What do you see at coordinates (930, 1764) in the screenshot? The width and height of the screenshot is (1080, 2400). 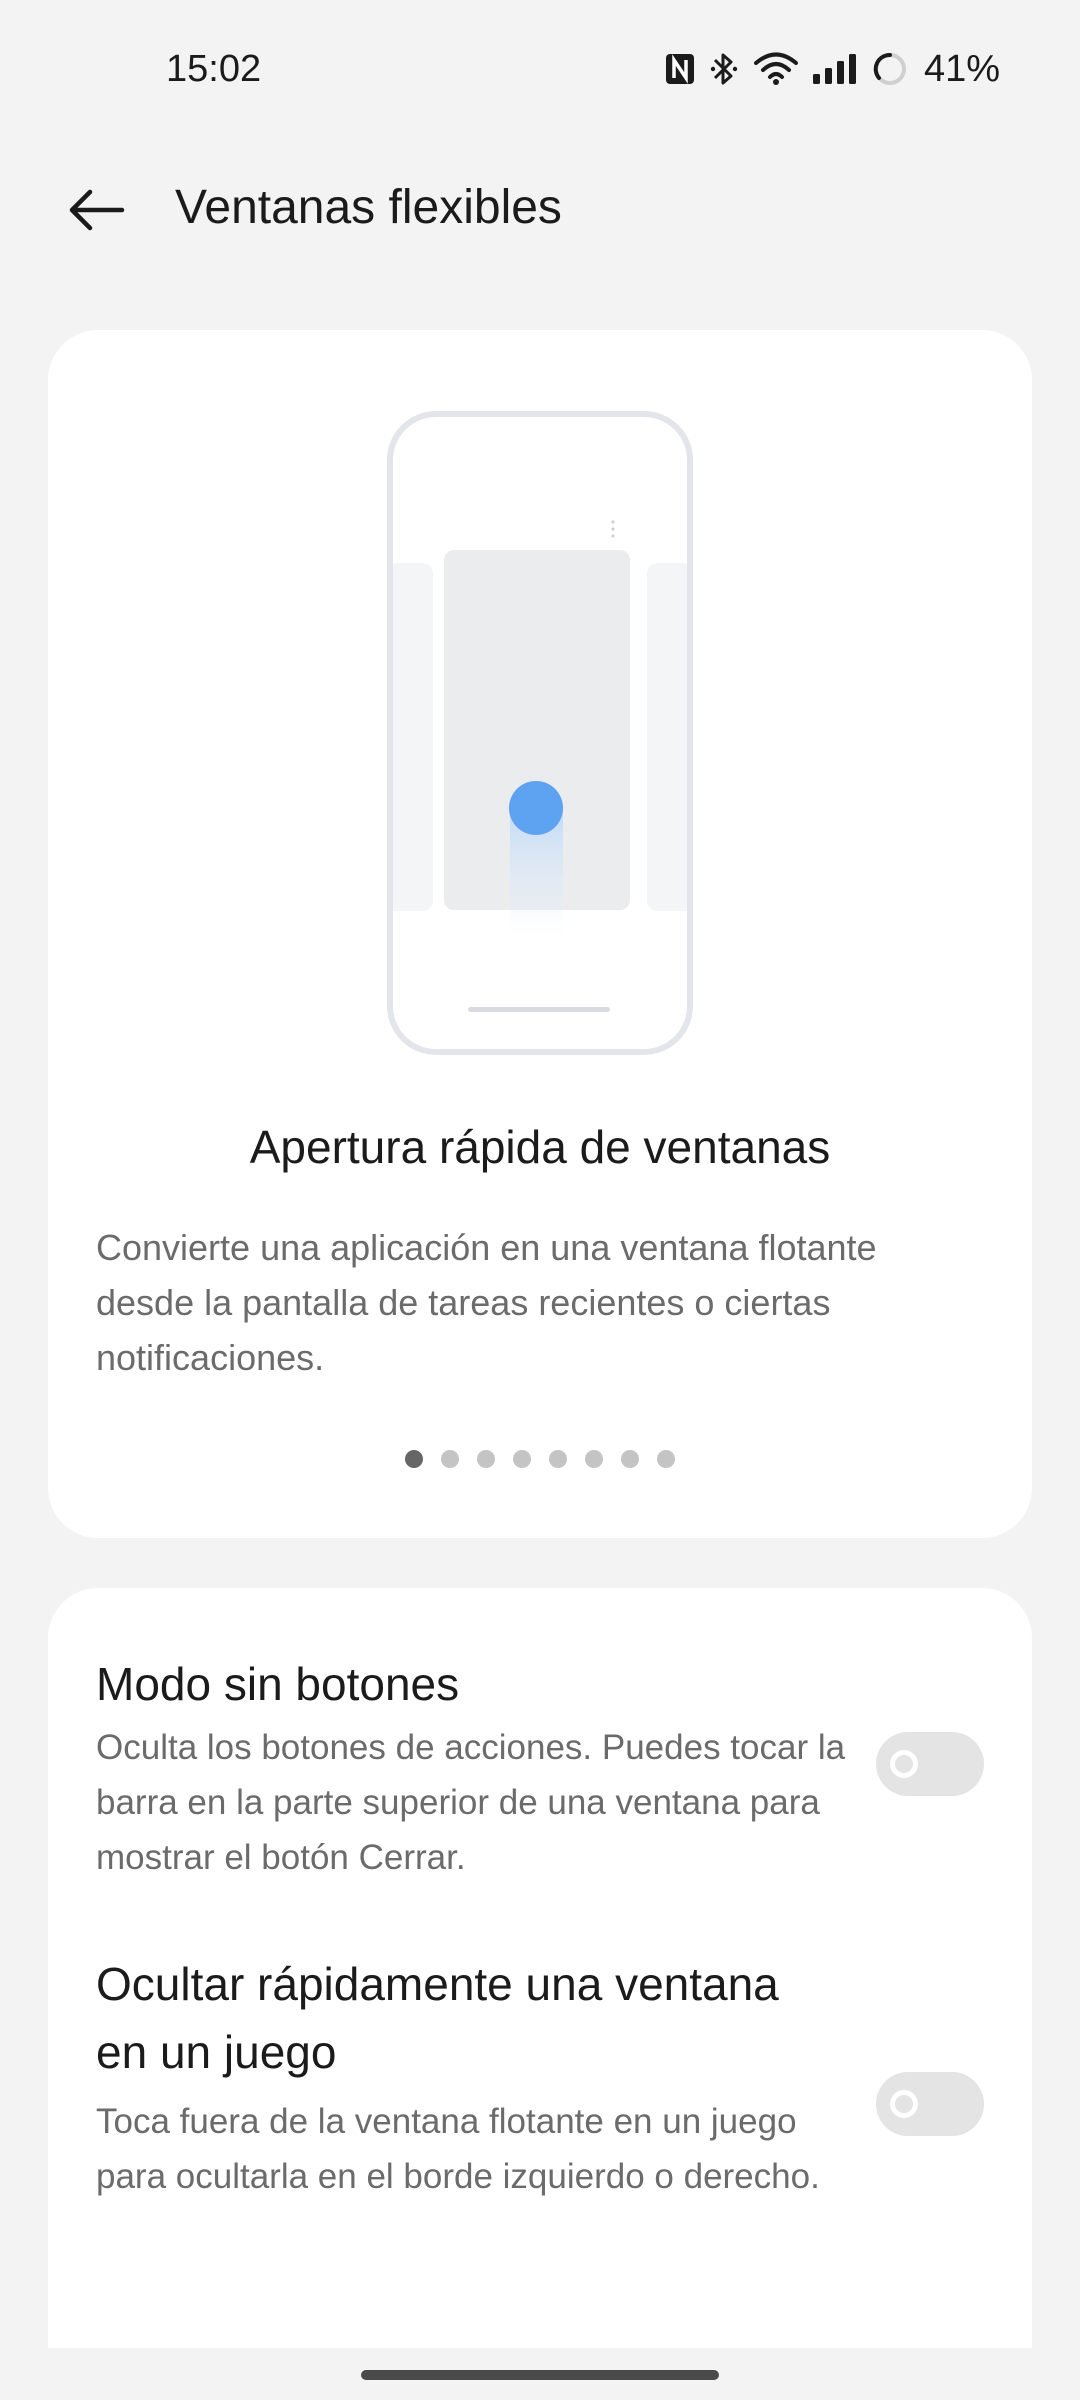 I see `buttonless-mode-toggle` at bounding box center [930, 1764].